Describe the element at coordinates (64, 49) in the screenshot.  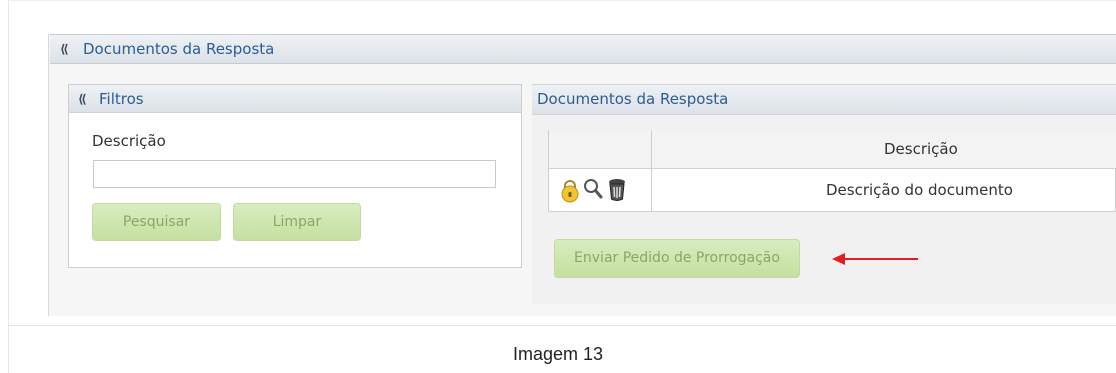
I see `collapse-chevron-icon: ⟪` at that location.